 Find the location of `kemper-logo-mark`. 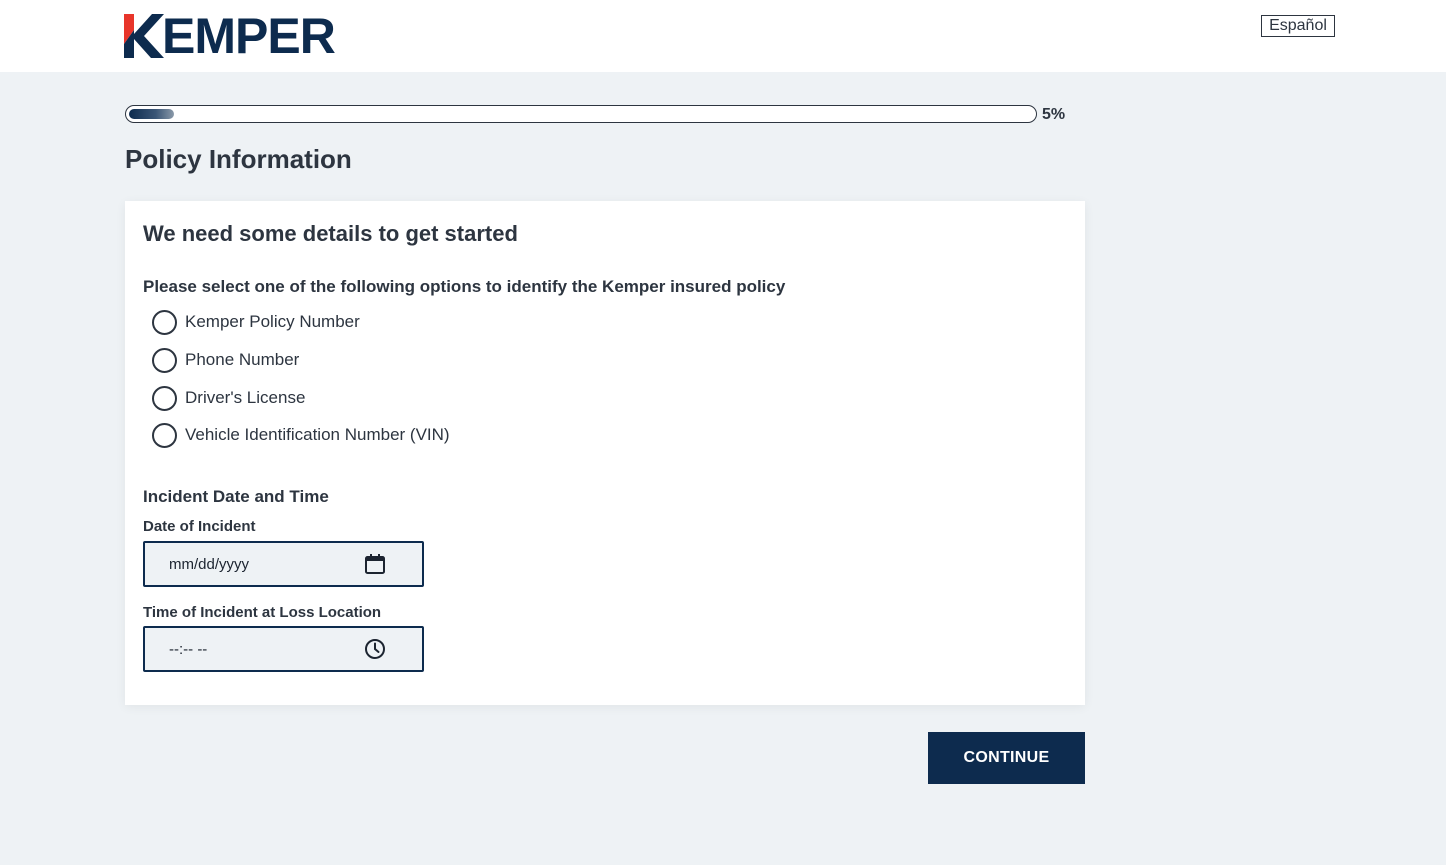

kemper-logo-mark is located at coordinates (144, 36).